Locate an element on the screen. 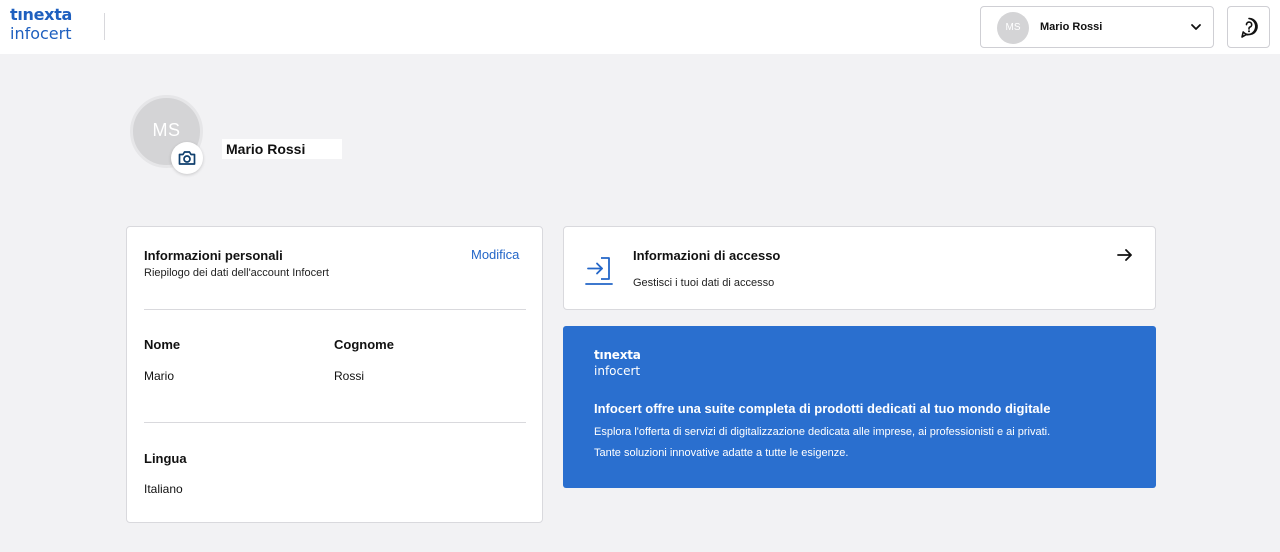 This screenshot has height=552, width=1280. personal-info-subtitle: Riepilogo dei dati dell'account Infocert is located at coordinates (236, 273).